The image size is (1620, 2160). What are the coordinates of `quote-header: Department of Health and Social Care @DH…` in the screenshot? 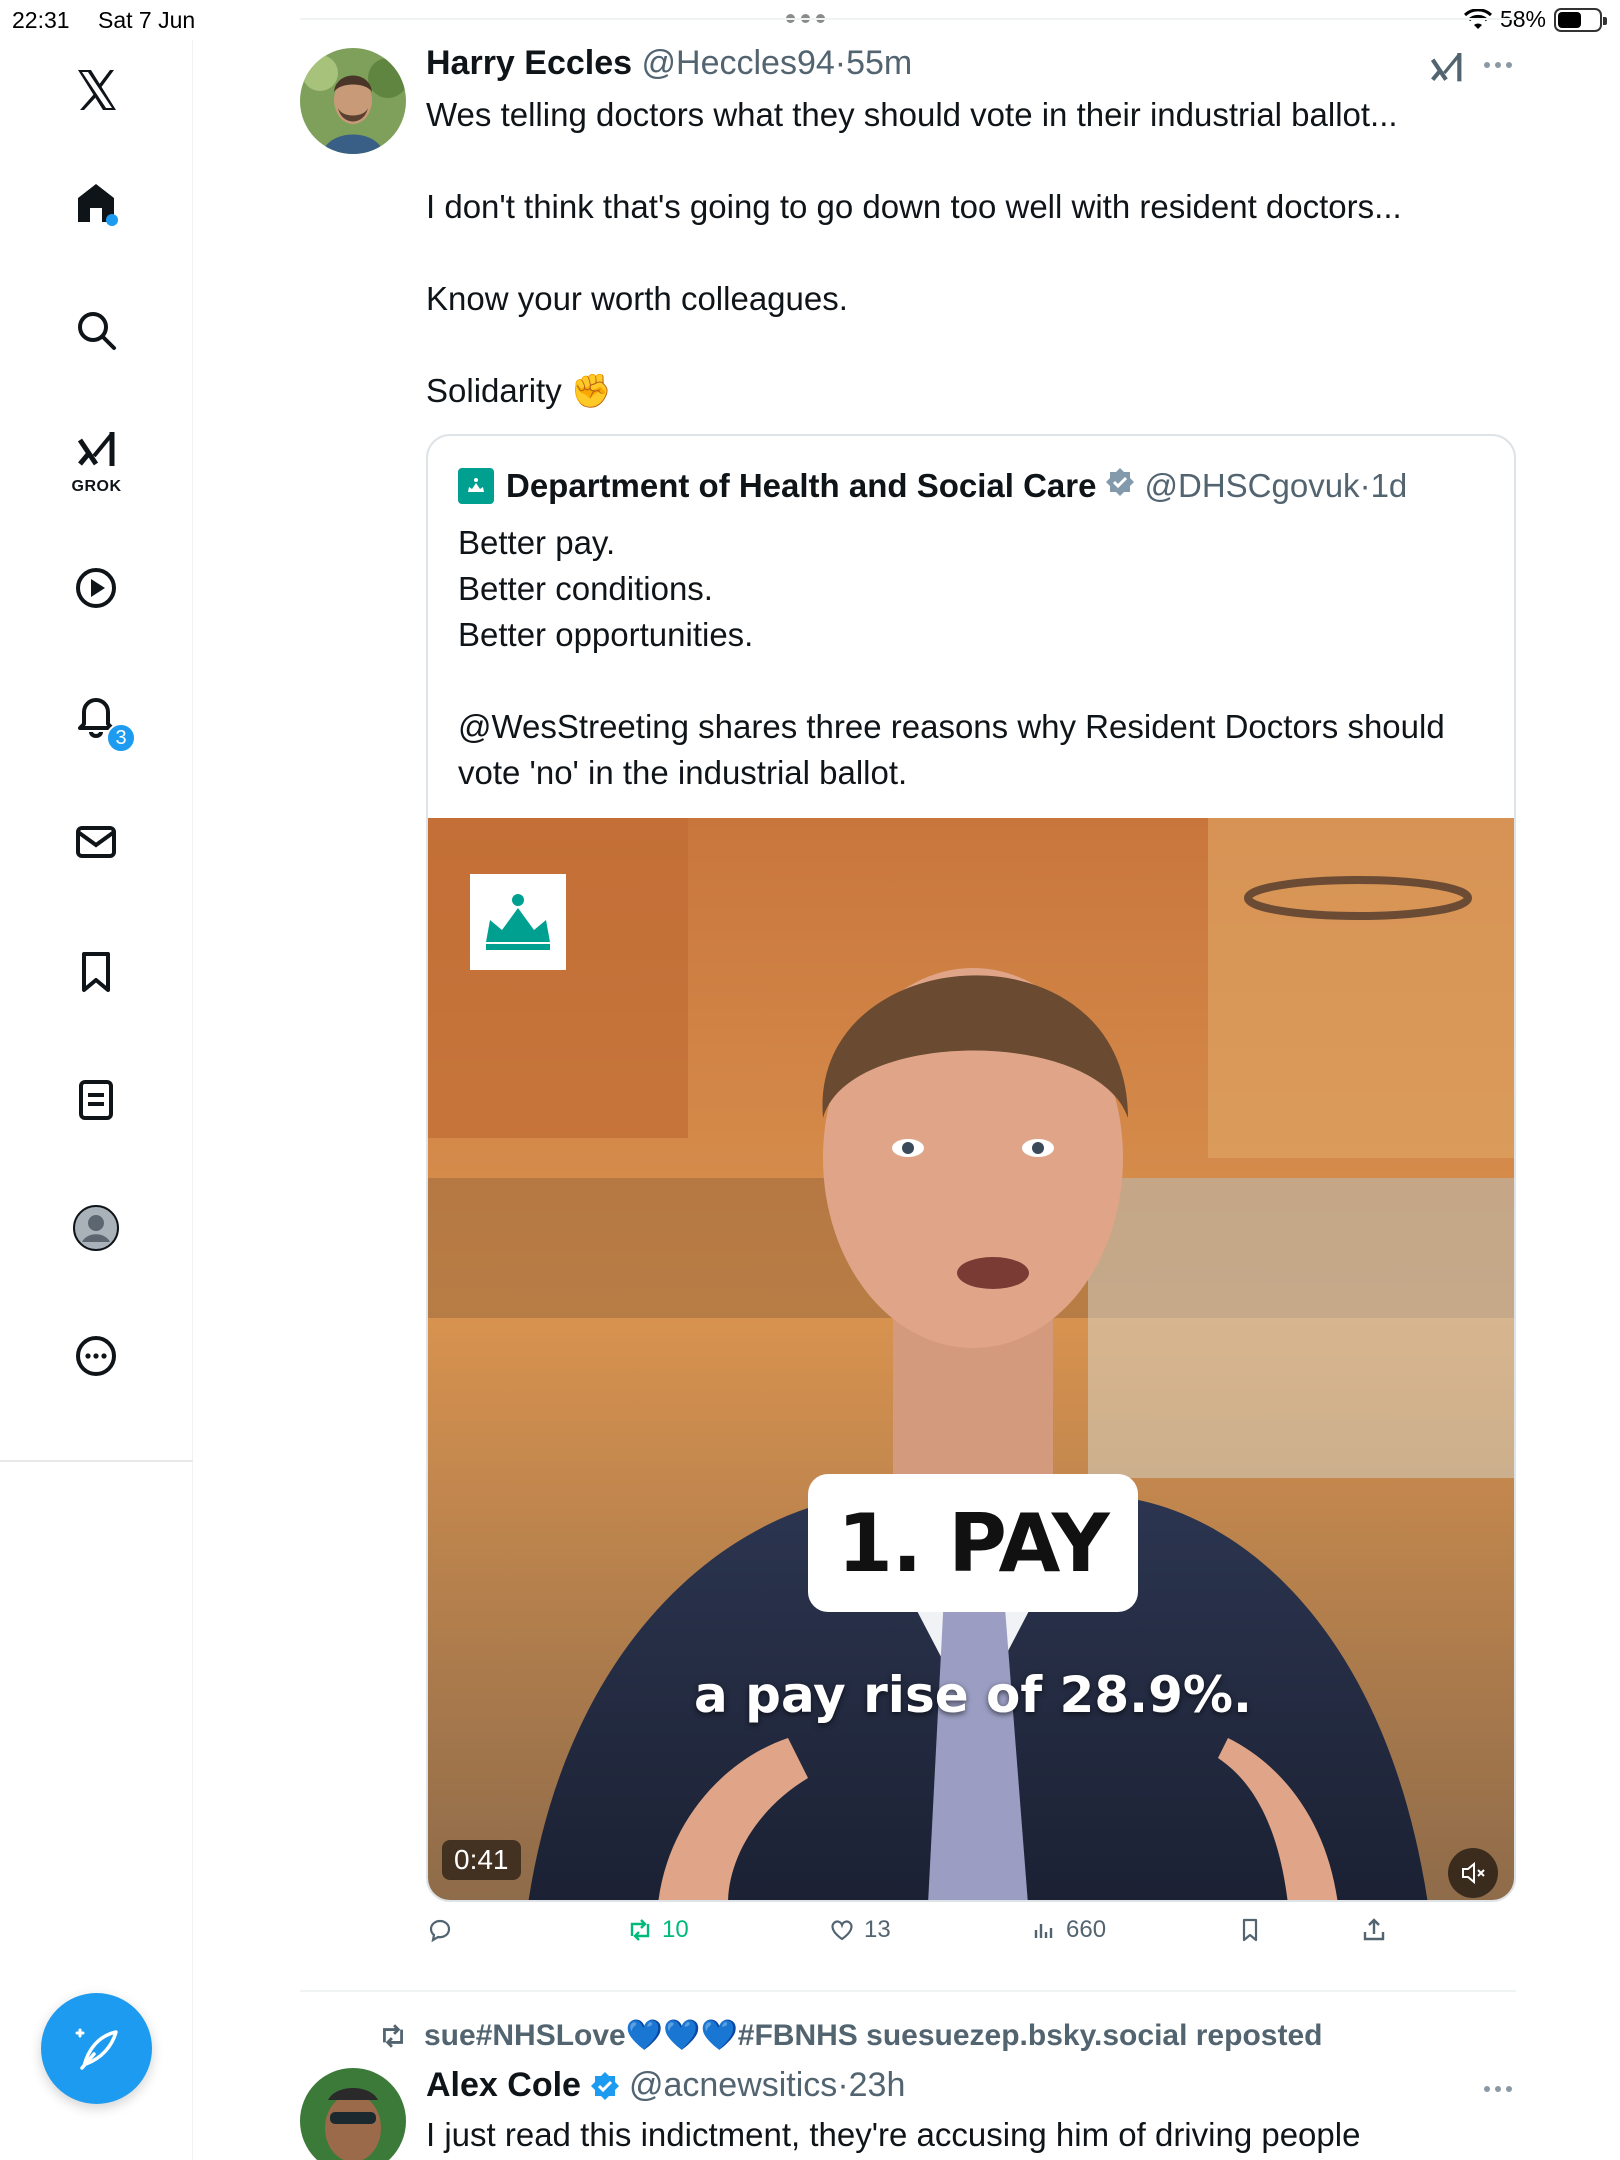 It's located at (932, 486).